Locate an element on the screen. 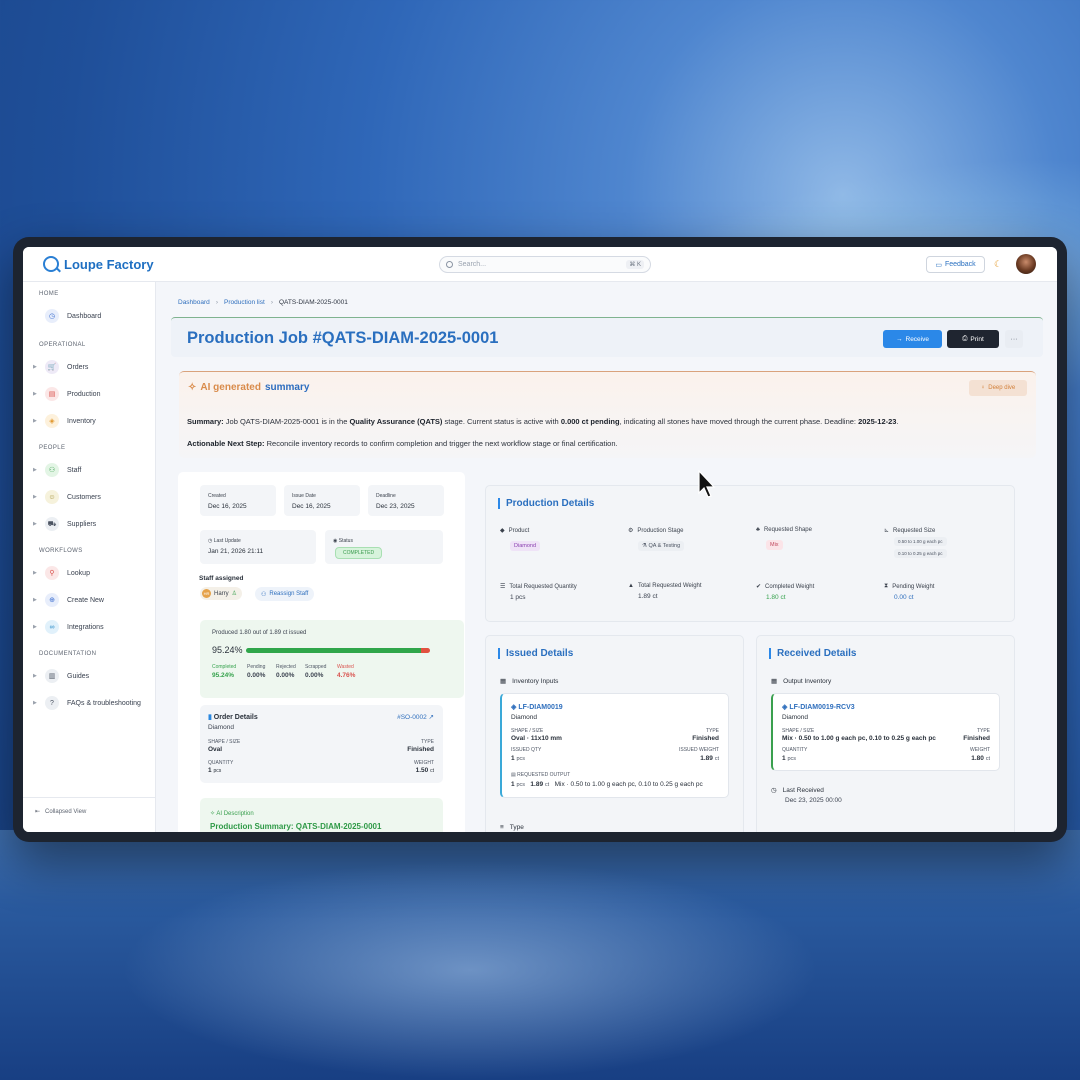 This screenshot has width=1080, height=1080. user-plus-icon: ⚇ is located at coordinates (264, 594).